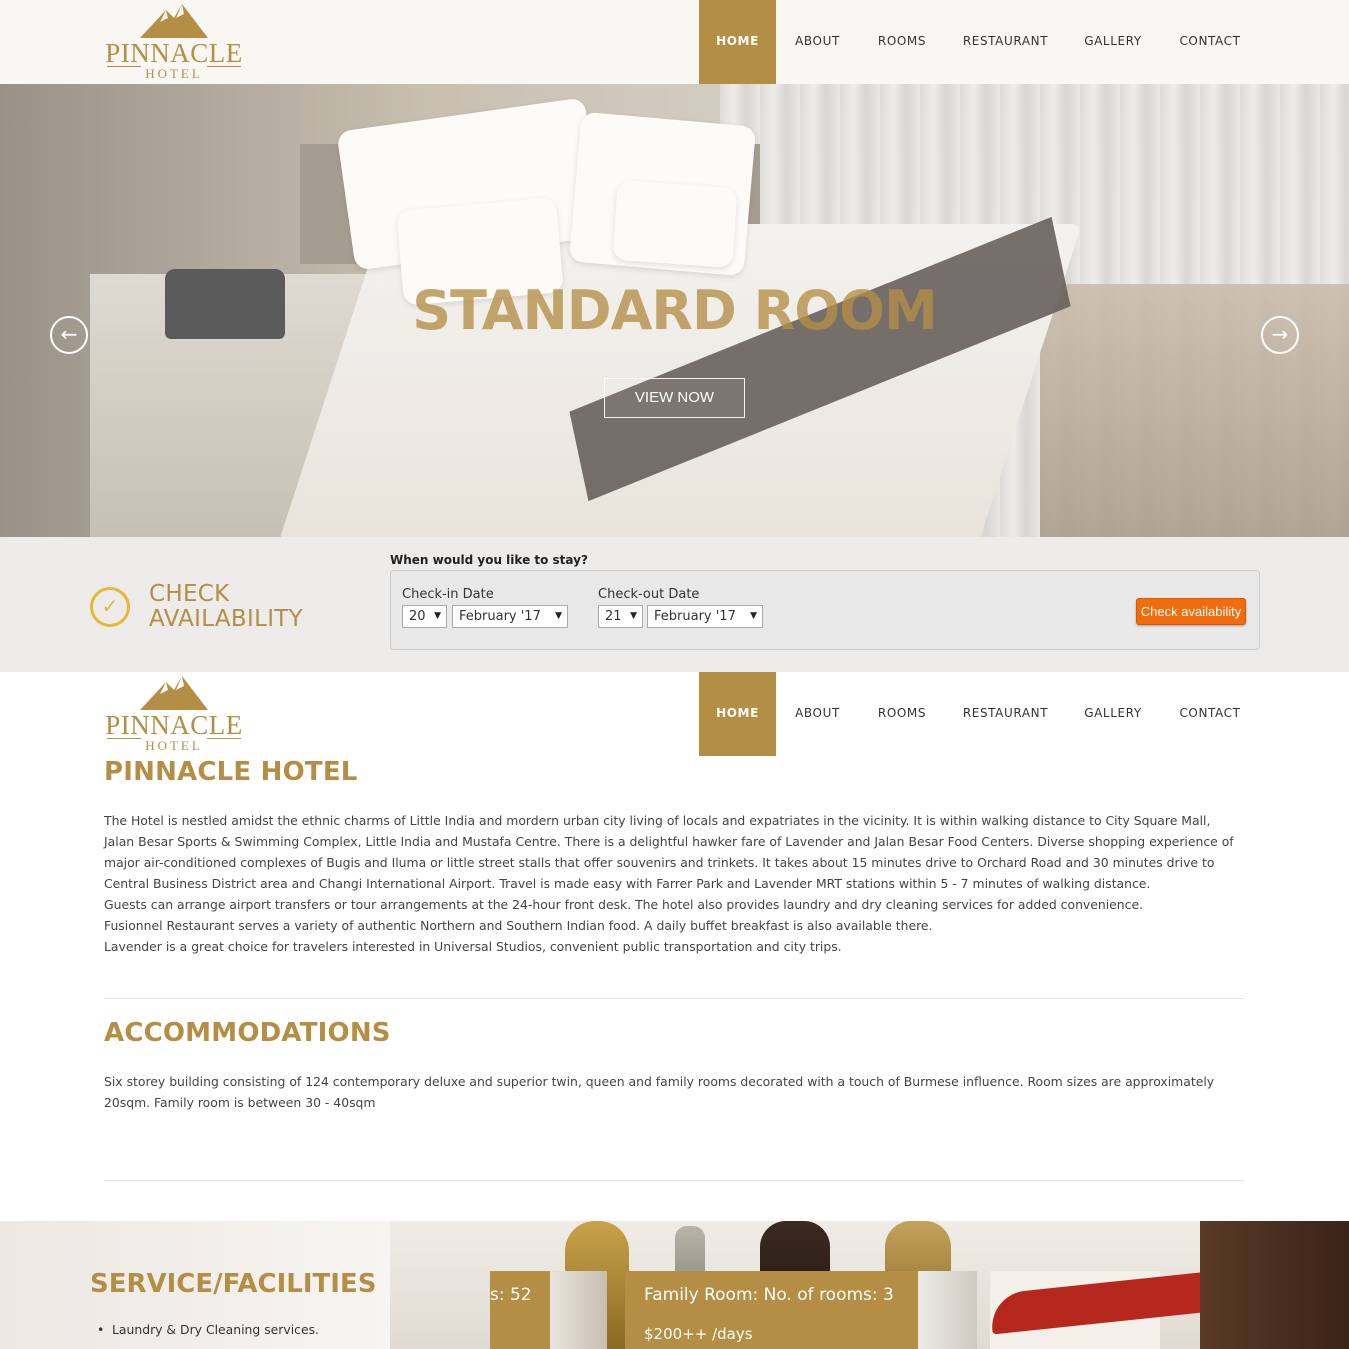 This screenshot has height=1349, width=1349. What do you see at coordinates (1274, 1285) in the screenshot?
I see `photo-wood` at bounding box center [1274, 1285].